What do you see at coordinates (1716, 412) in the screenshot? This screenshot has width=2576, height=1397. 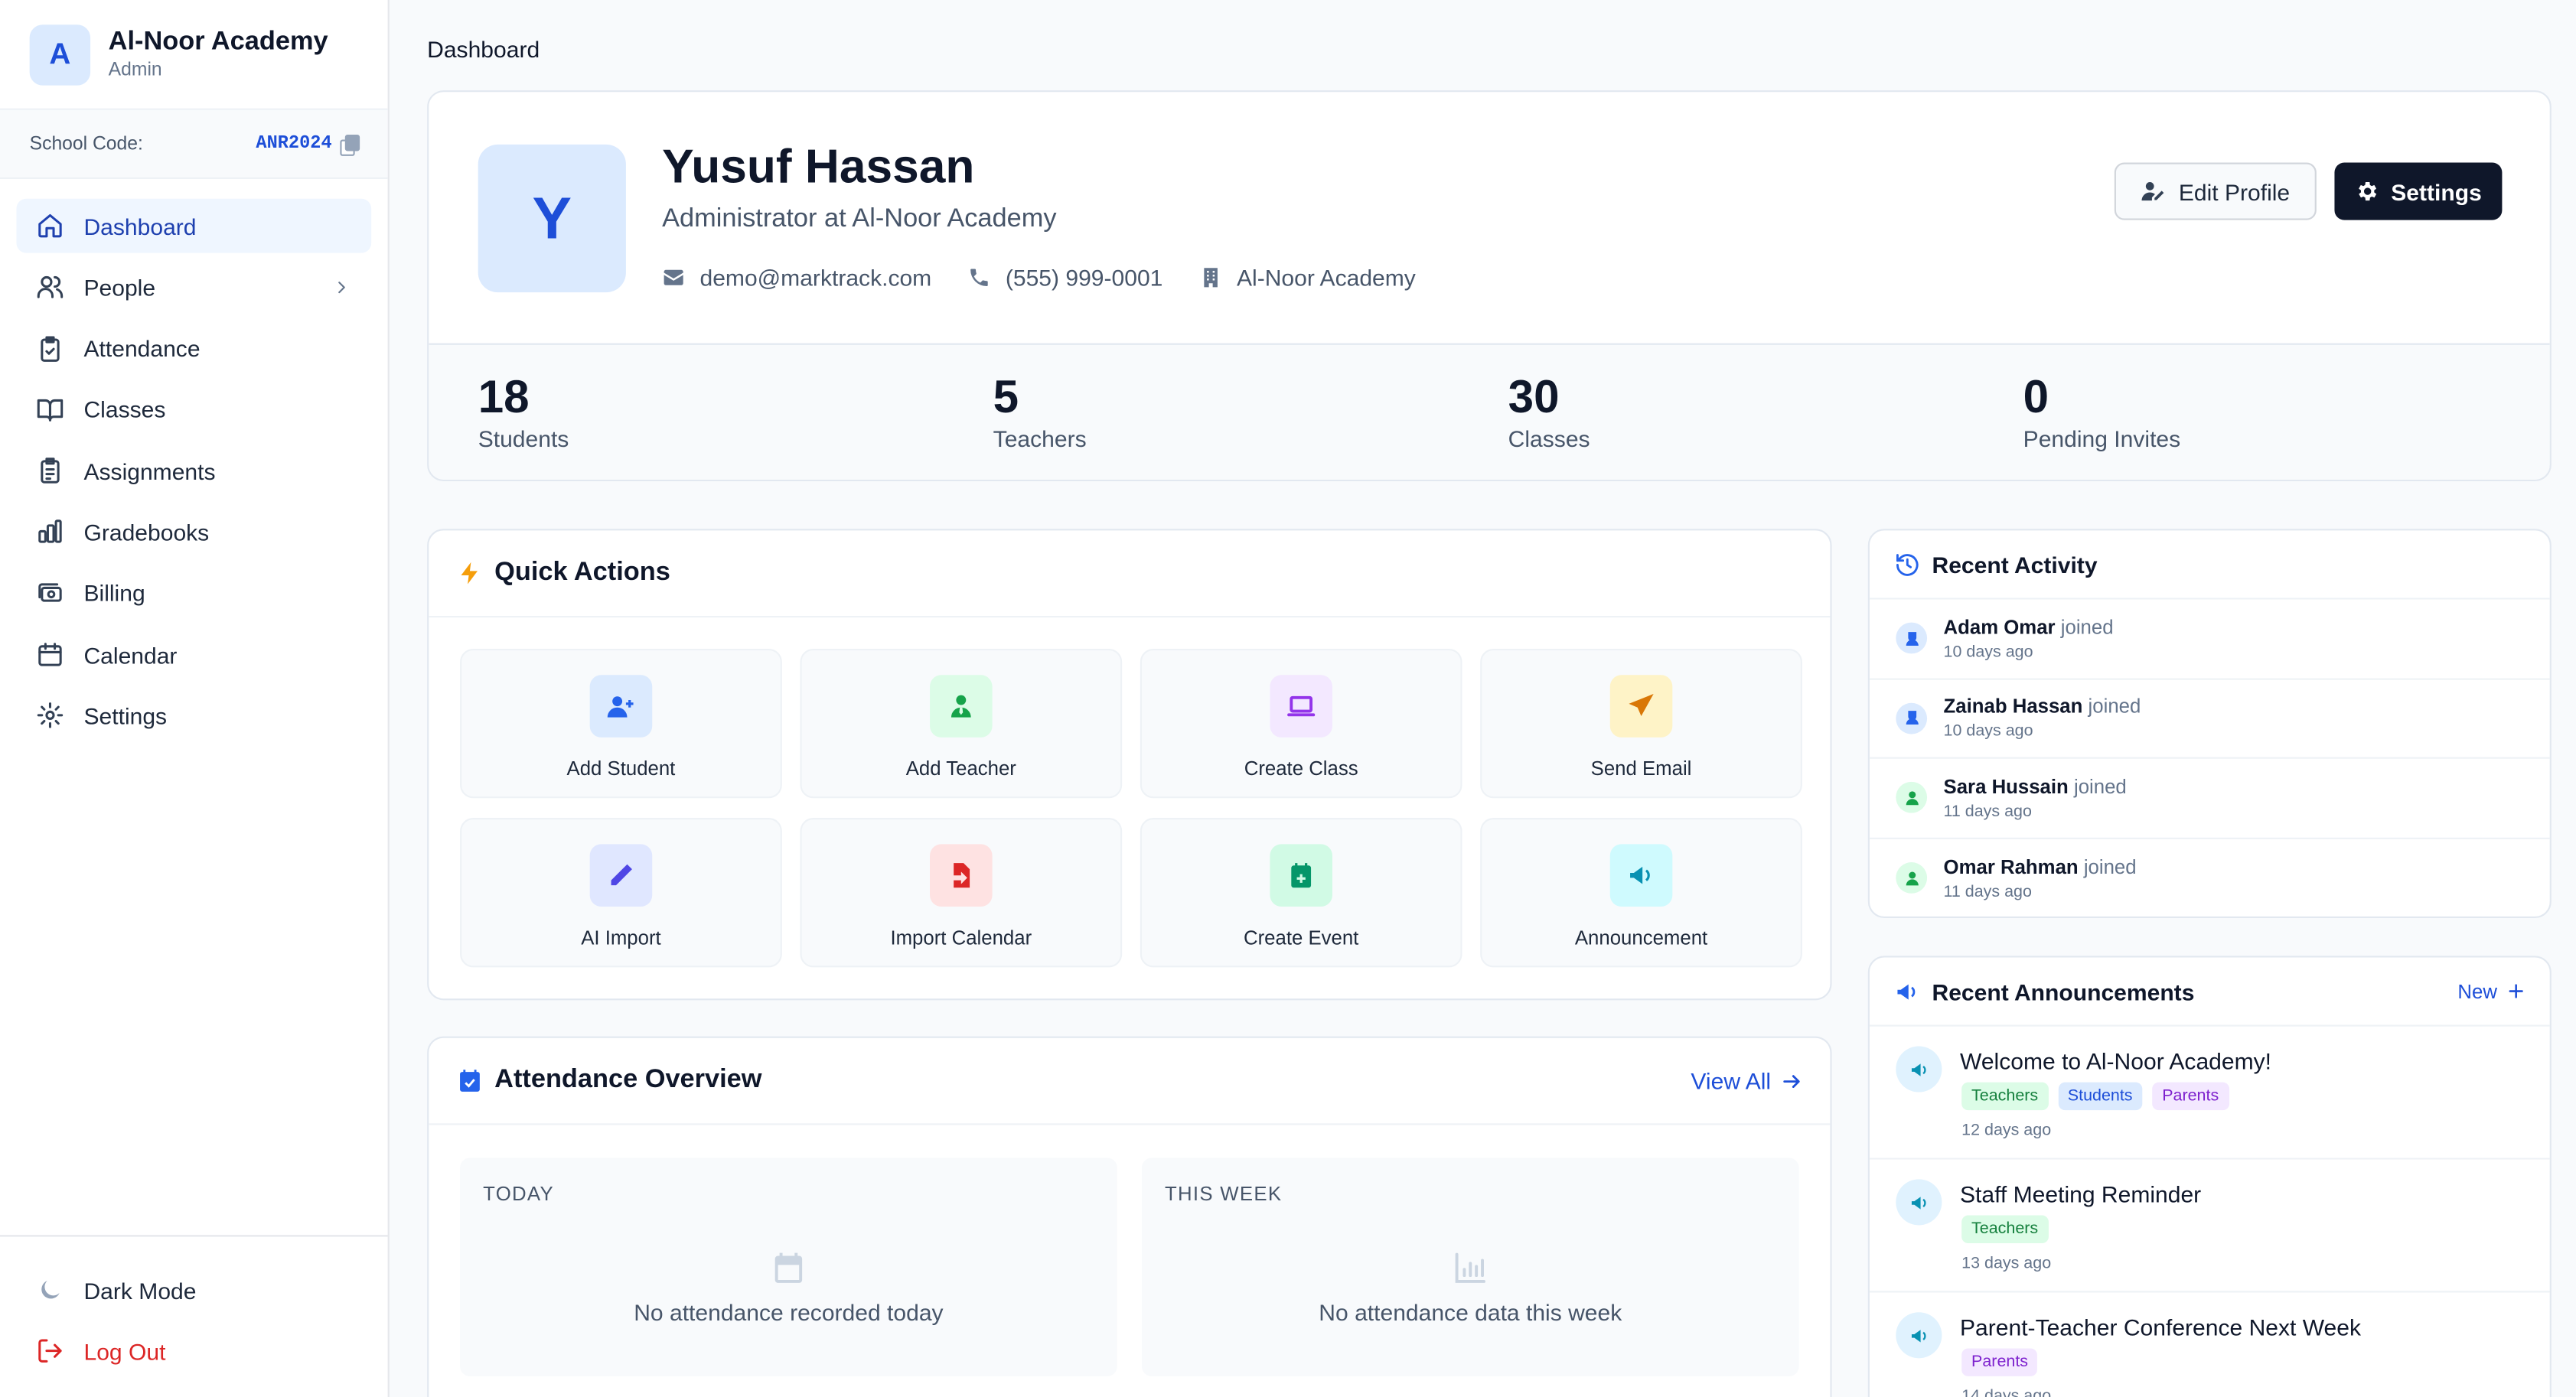 I see `stat-classes: 30 Classes` at bounding box center [1716, 412].